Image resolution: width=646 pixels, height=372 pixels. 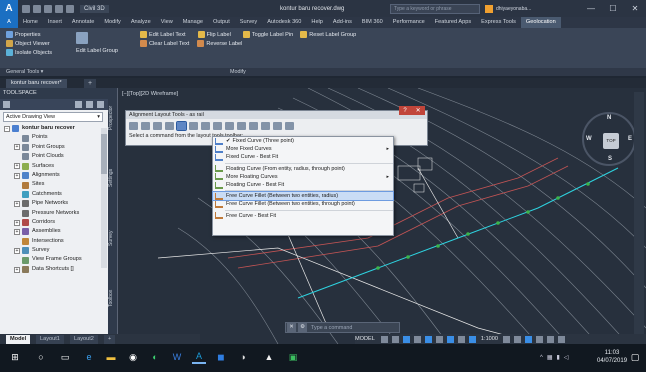 I want to click on compass-south: S, so click(x=610, y=159).